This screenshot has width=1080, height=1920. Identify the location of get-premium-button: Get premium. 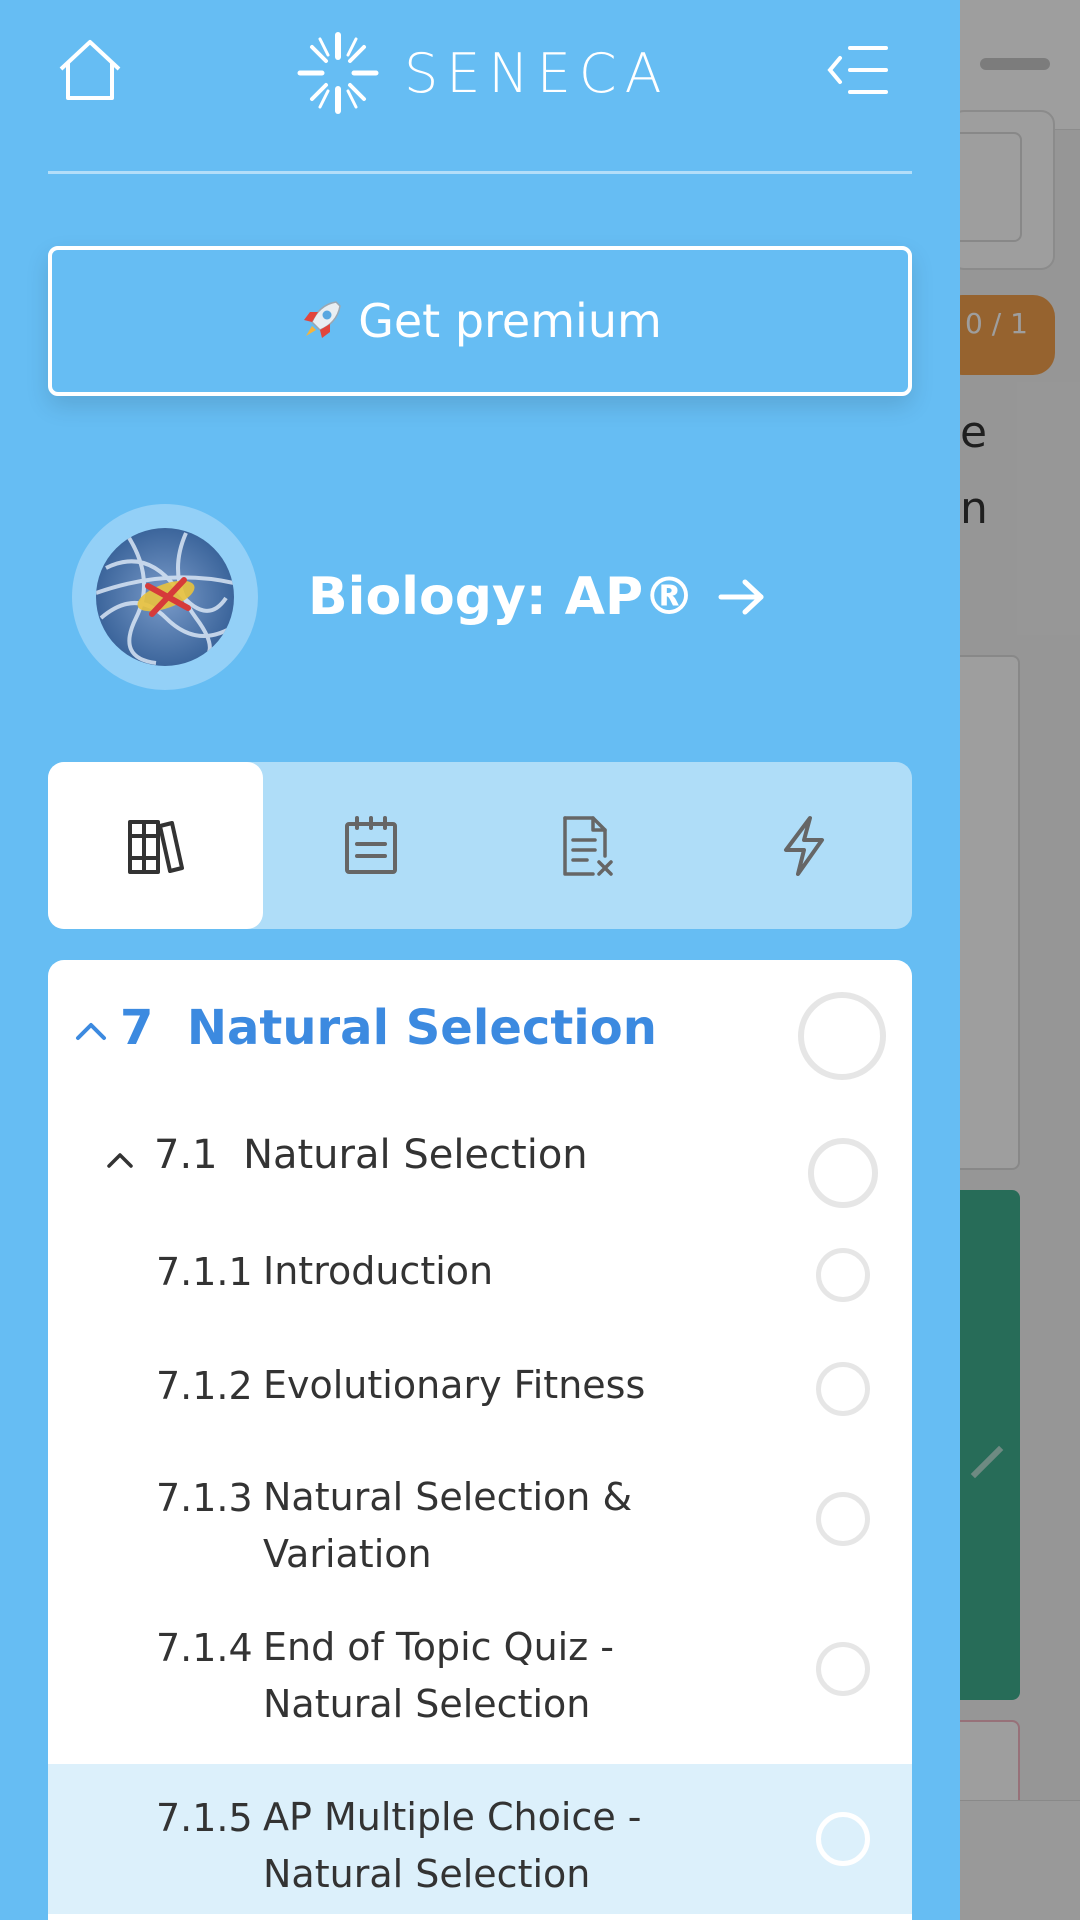
(480, 321).